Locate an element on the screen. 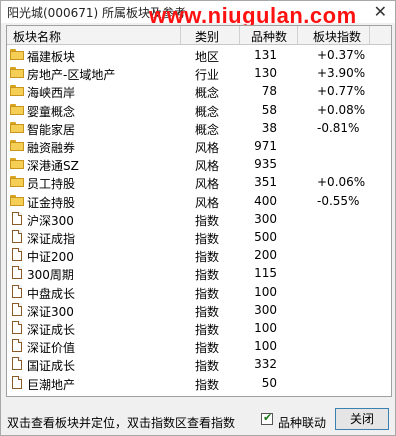 The image size is (396, 436). row-index-change: -0.55% is located at coordinates (338, 200).